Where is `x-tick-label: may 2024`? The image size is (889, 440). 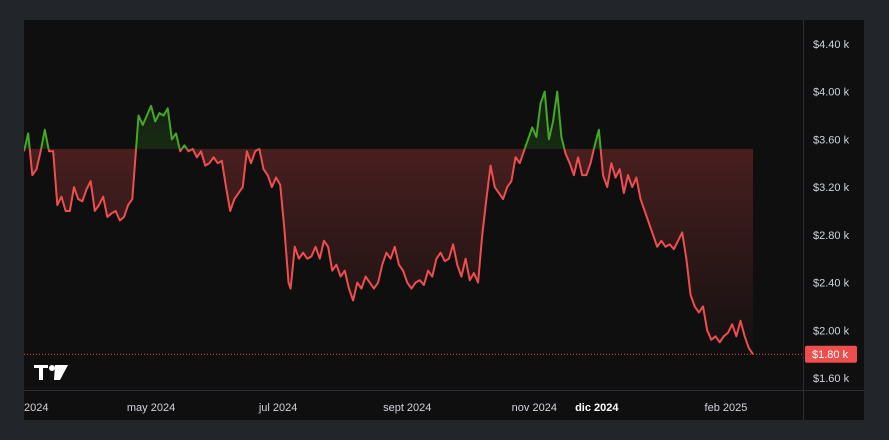
x-tick-label: may 2024 is located at coordinates (151, 408).